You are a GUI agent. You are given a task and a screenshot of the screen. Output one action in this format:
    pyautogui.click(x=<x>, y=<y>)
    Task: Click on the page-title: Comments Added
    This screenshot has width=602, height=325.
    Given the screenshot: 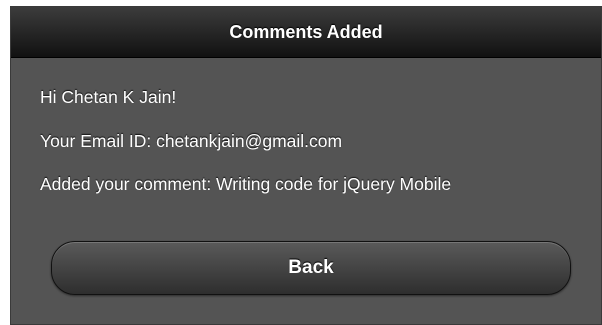 What is the action you would take?
    pyautogui.click(x=306, y=31)
    